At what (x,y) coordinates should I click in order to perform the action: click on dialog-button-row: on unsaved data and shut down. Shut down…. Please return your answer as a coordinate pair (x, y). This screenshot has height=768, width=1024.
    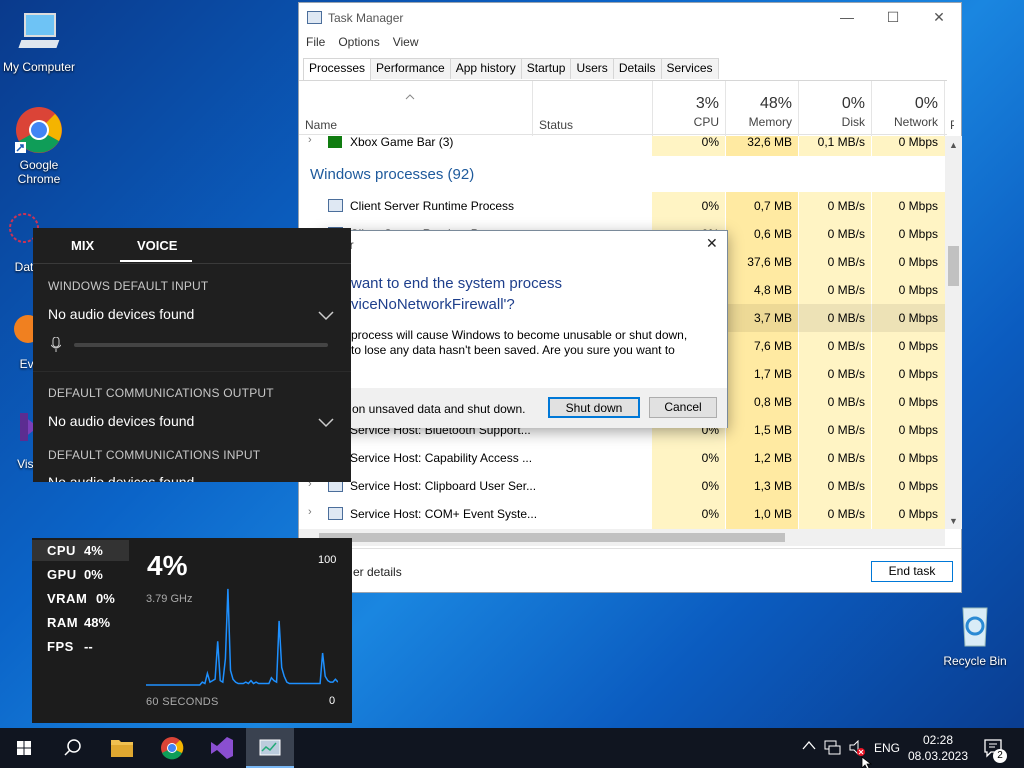
    Looking at the image, I should click on (524, 408).